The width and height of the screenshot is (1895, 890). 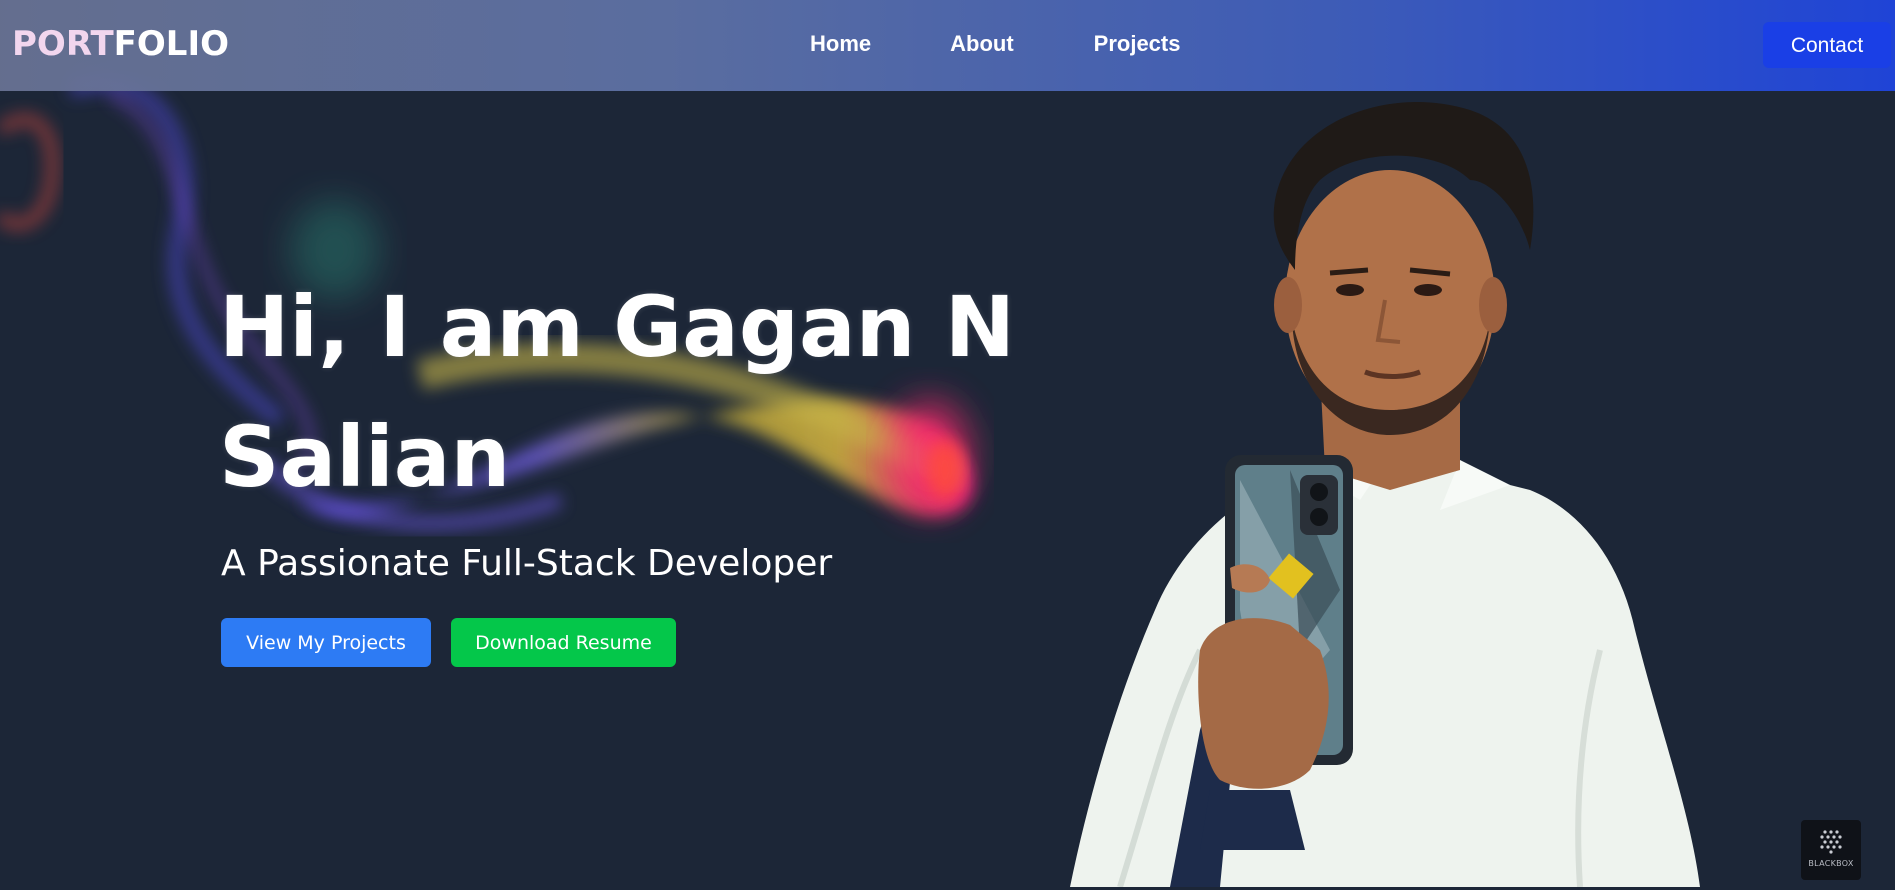 I want to click on top-navbar: PORTFOLIO Home About Projects Contact, so click(x=947, y=45).